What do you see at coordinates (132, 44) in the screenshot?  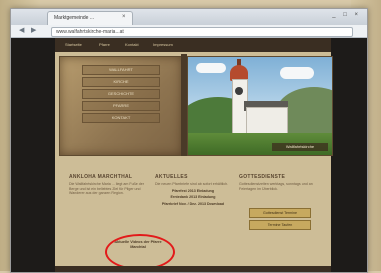 I see `topnav-item-3: Kontakt` at bounding box center [132, 44].